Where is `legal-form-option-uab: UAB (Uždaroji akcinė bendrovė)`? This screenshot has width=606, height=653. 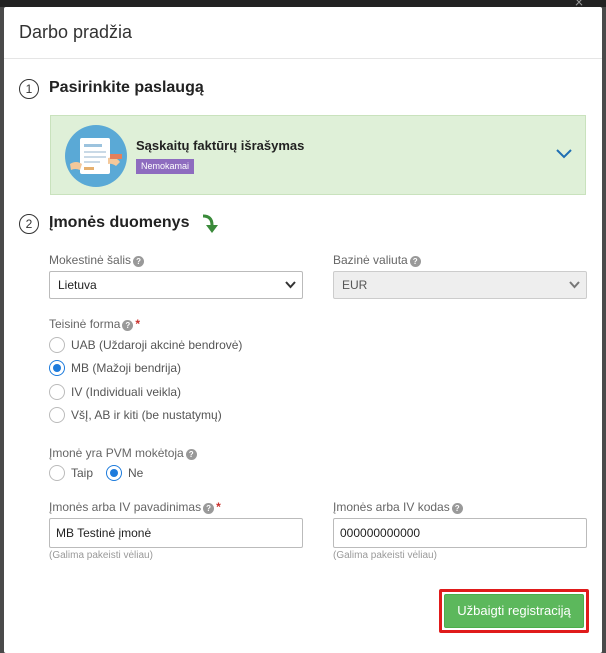
legal-form-option-uab: UAB (Uždaroji akcinė bendrovė) is located at coordinates (145, 345).